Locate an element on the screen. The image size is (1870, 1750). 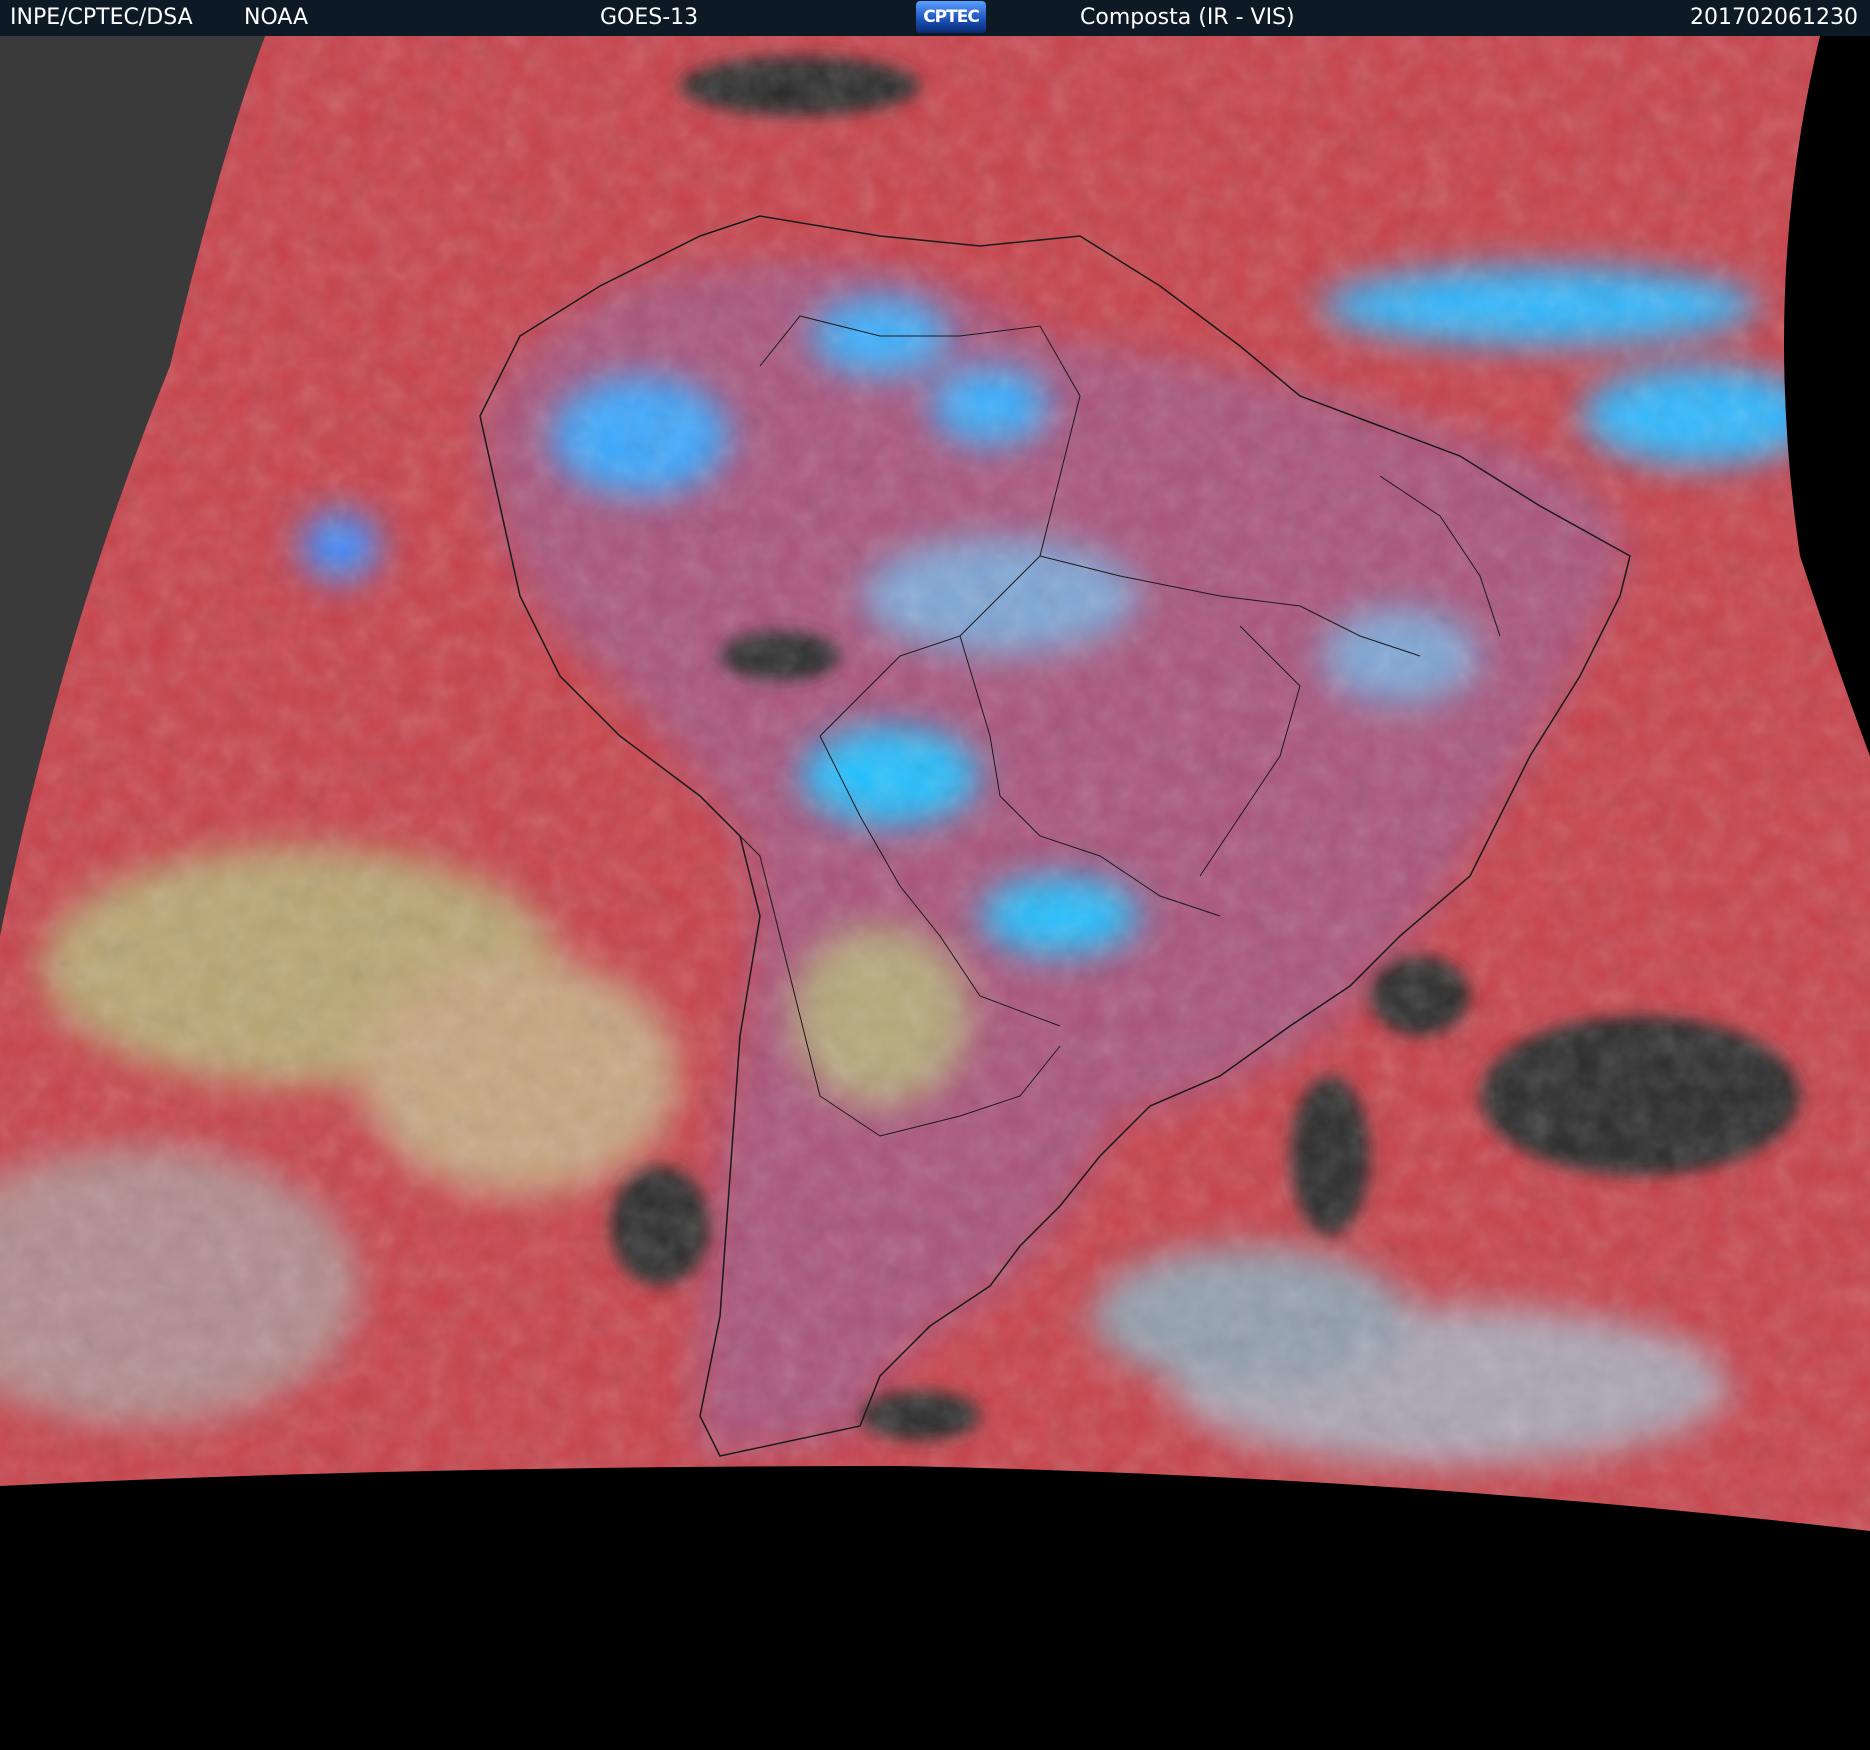
source-label: INPE/CPTEC/DSA is located at coordinates (101, 17).